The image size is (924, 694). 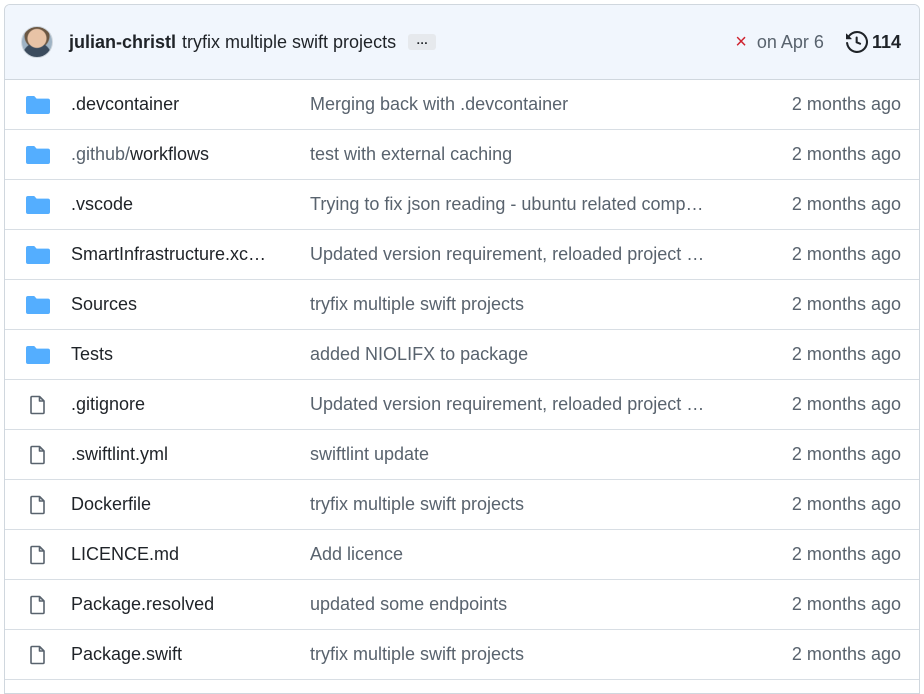 What do you see at coordinates (120, 454) in the screenshot?
I see `file-name: .swiftlint.yml` at bounding box center [120, 454].